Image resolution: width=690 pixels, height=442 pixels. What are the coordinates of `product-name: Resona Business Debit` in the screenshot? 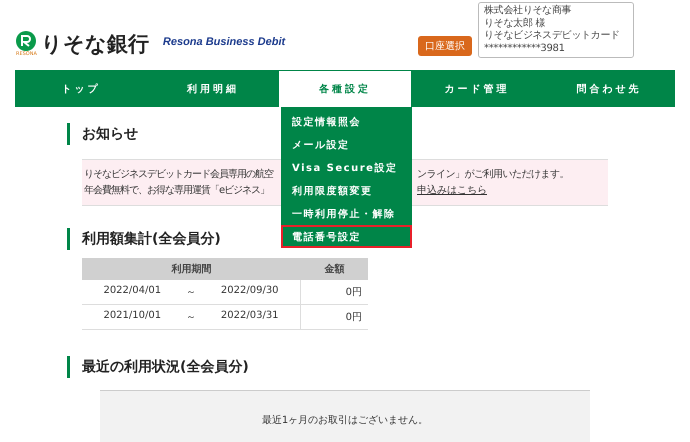 It's located at (224, 42).